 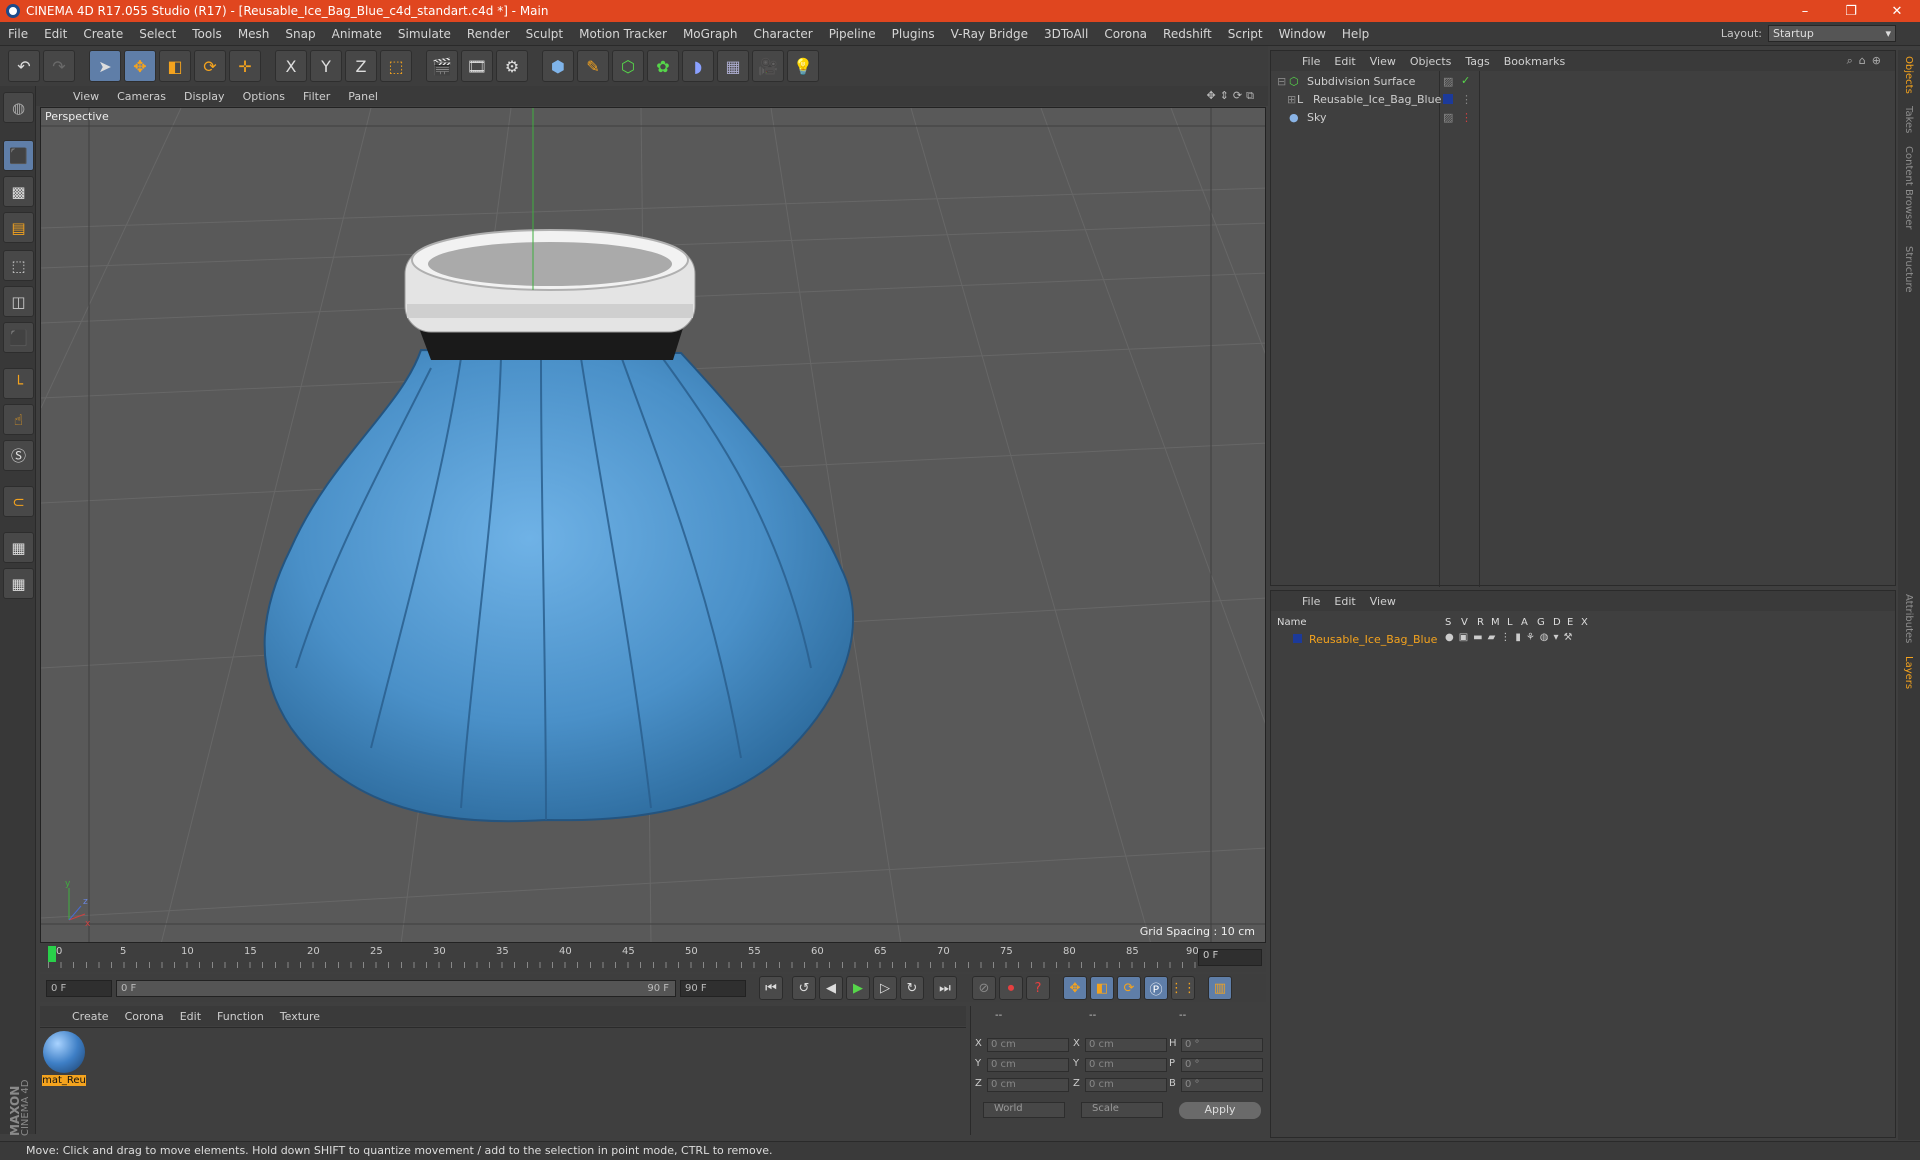 I want to click on playhead, so click(x=52, y=954).